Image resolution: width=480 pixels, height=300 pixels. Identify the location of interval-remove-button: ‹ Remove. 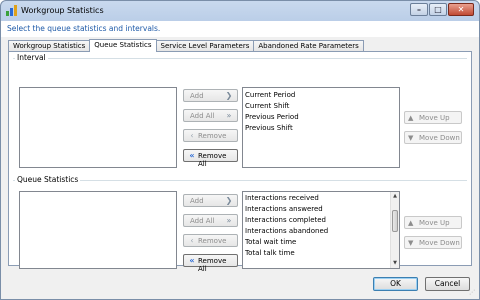
(210, 135).